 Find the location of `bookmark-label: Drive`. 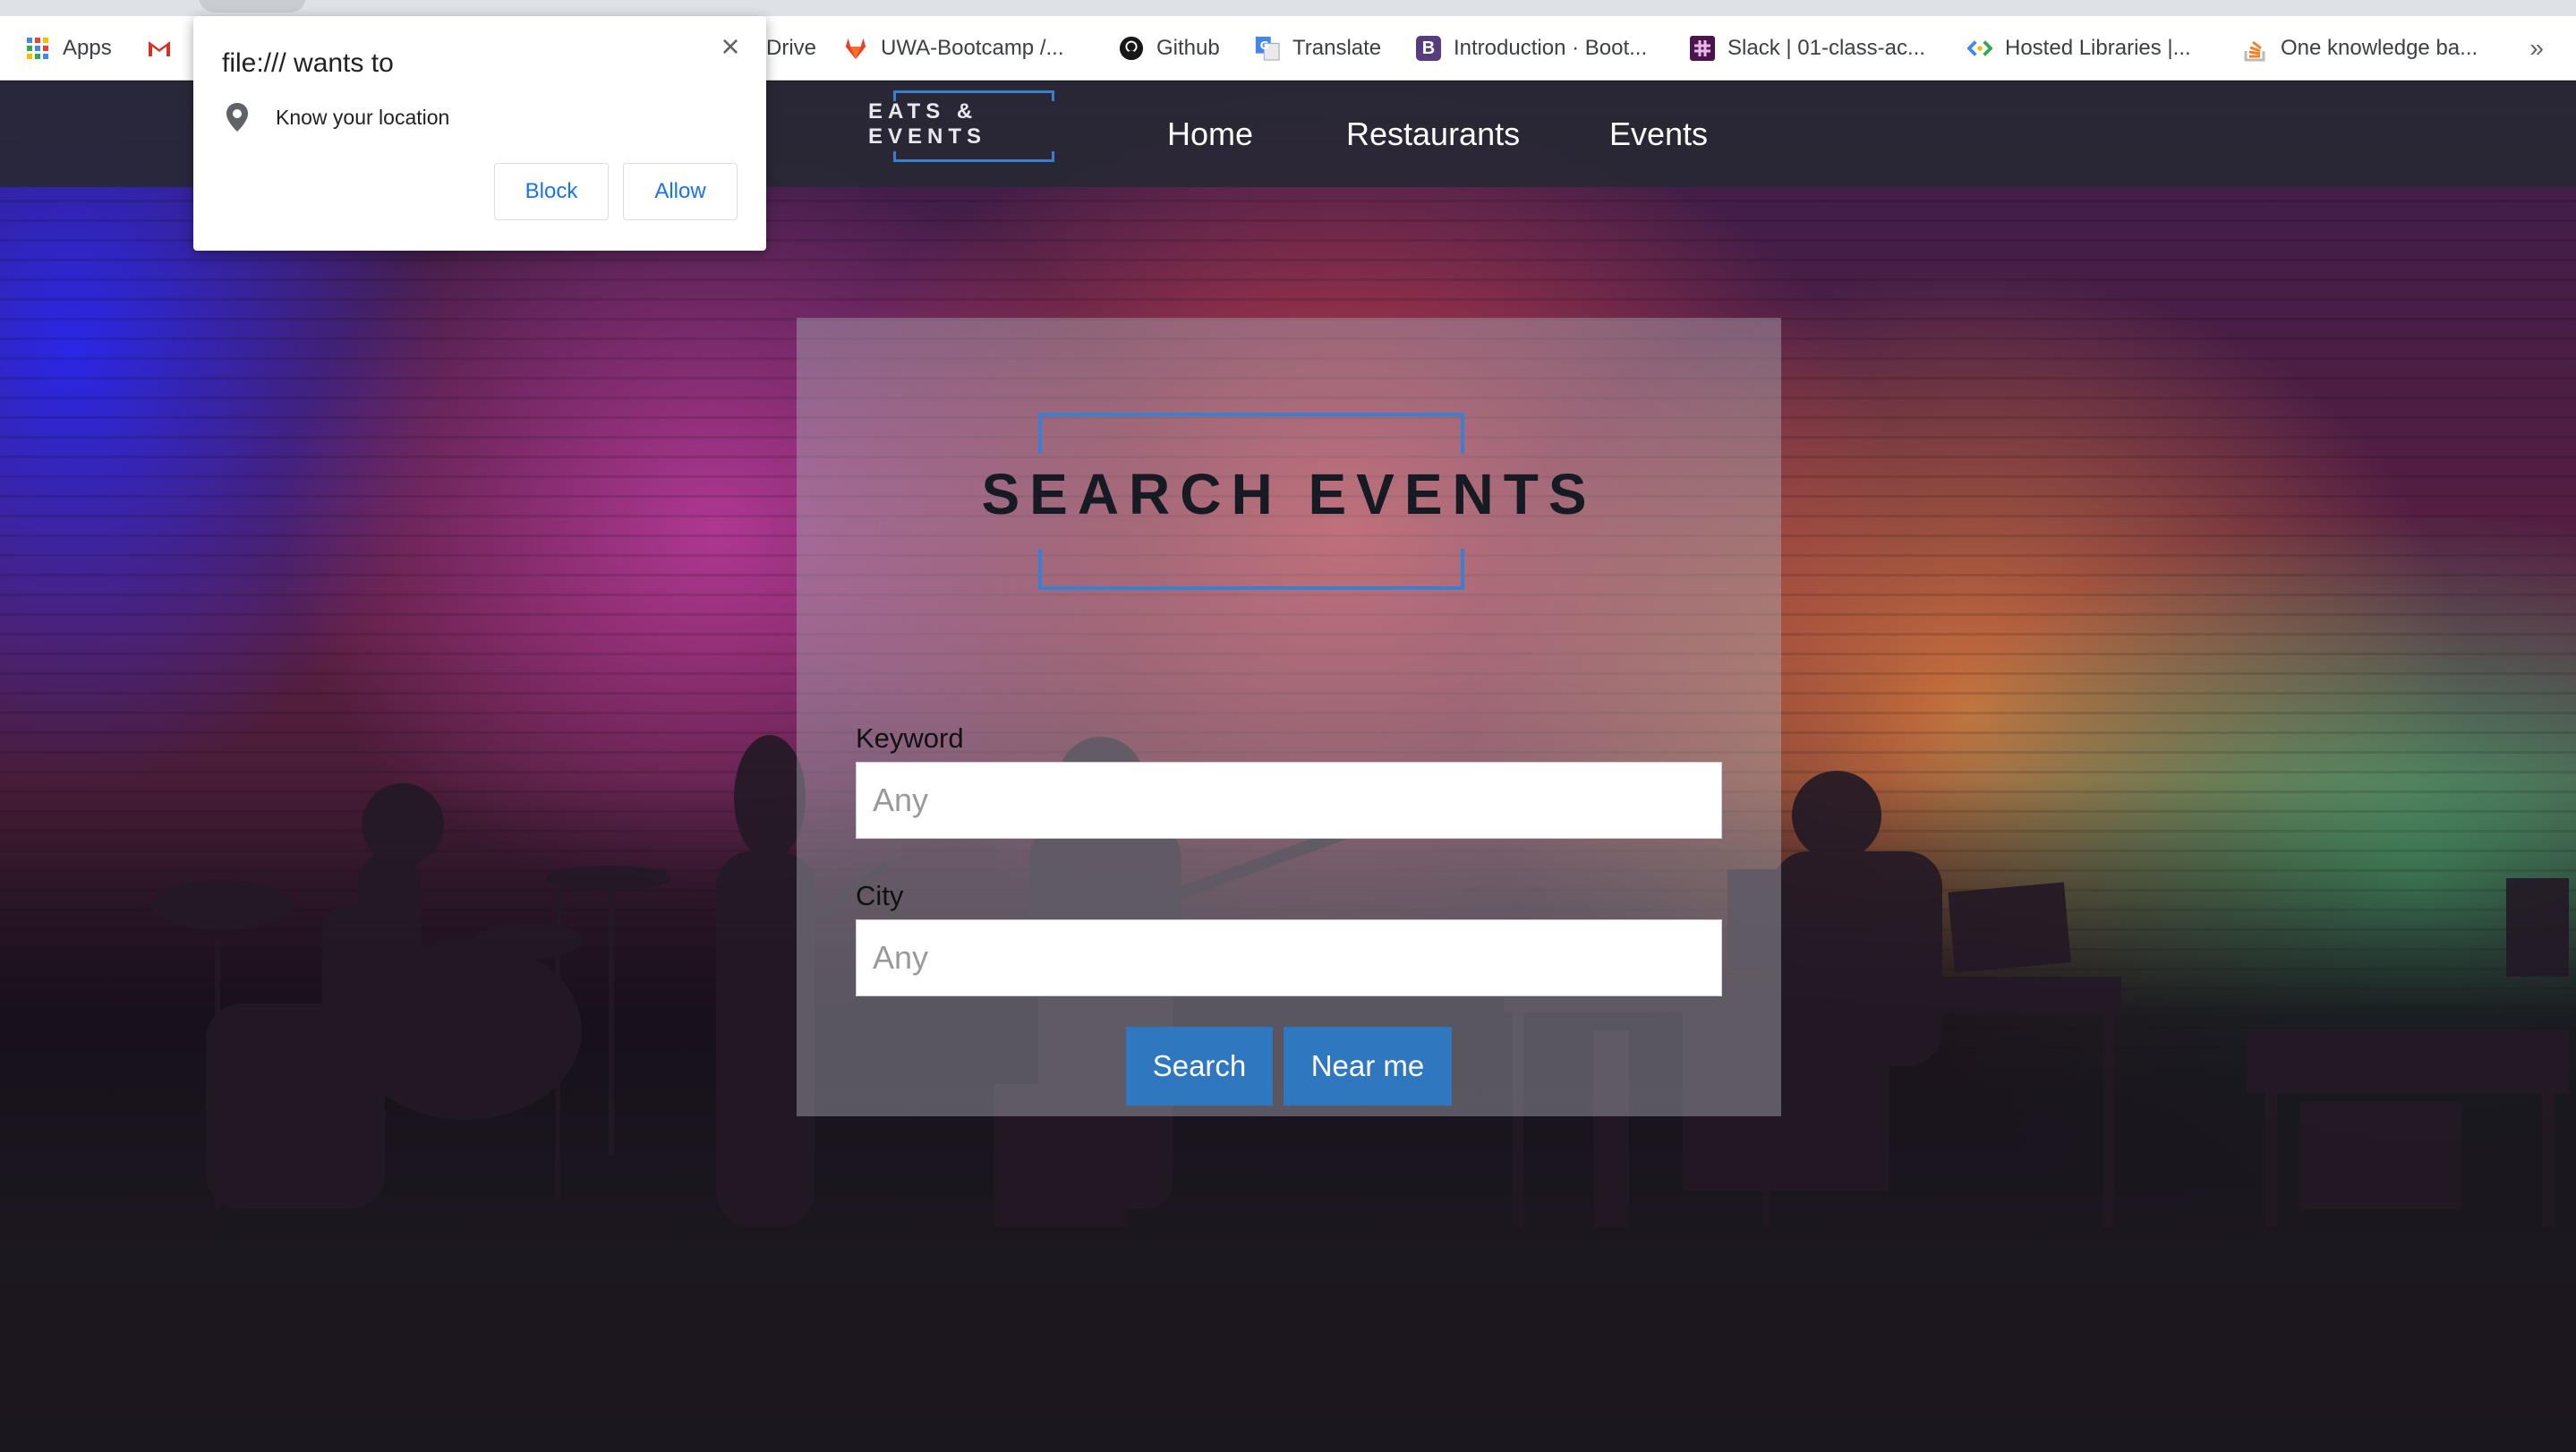

bookmark-label: Drive is located at coordinates (791, 48).